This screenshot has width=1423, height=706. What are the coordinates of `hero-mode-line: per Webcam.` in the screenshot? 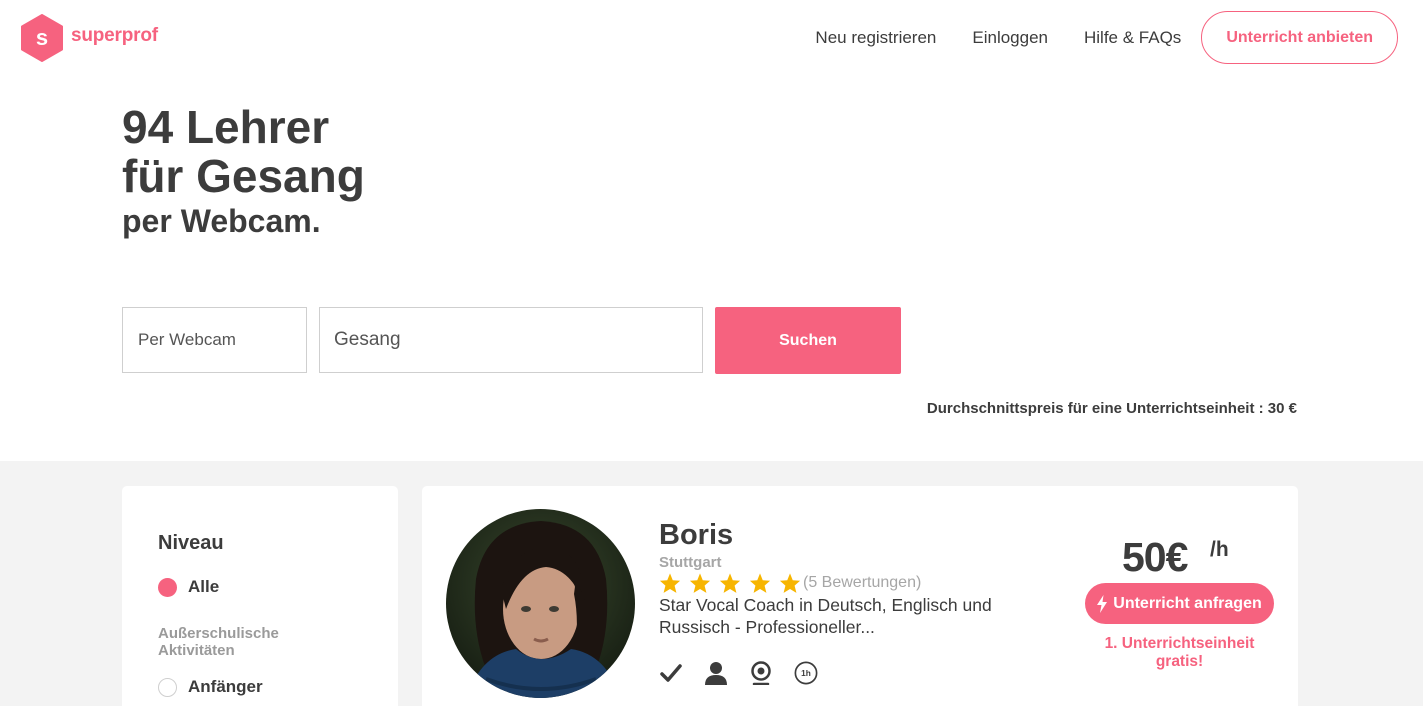 It's located at (221, 221).